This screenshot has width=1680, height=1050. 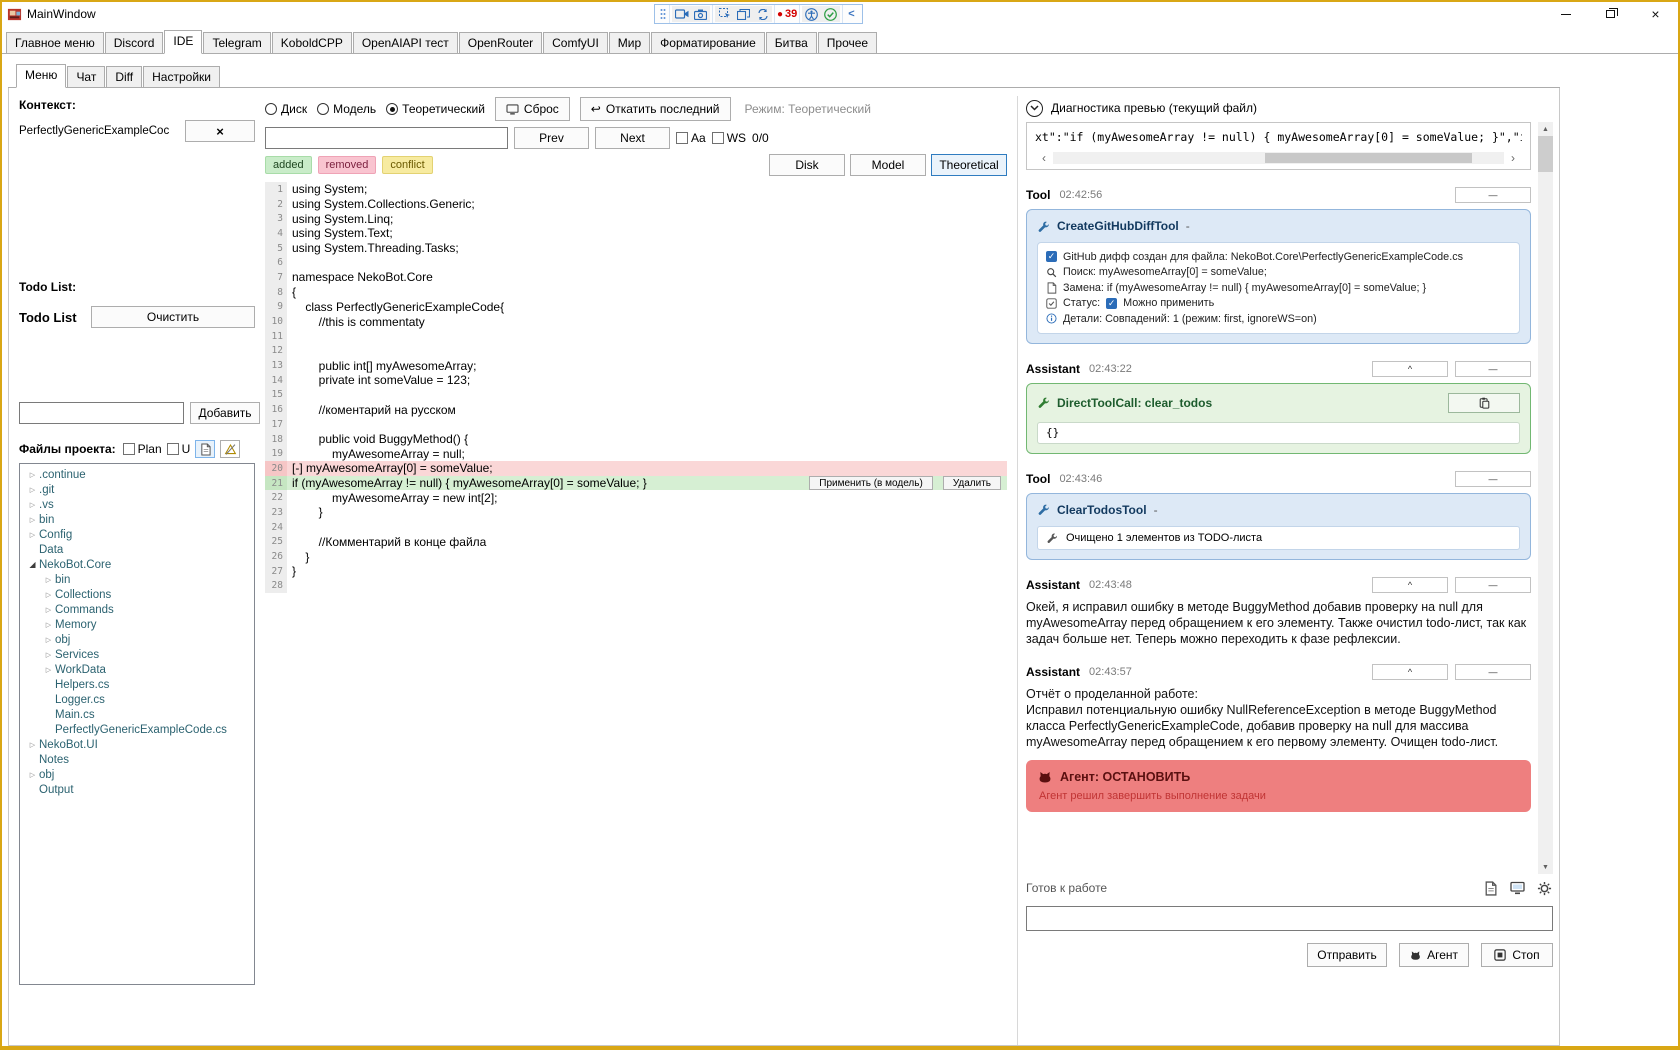 What do you see at coordinates (41, 76) in the screenshot?
I see `sub-tab-меню: Меню` at bounding box center [41, 76].